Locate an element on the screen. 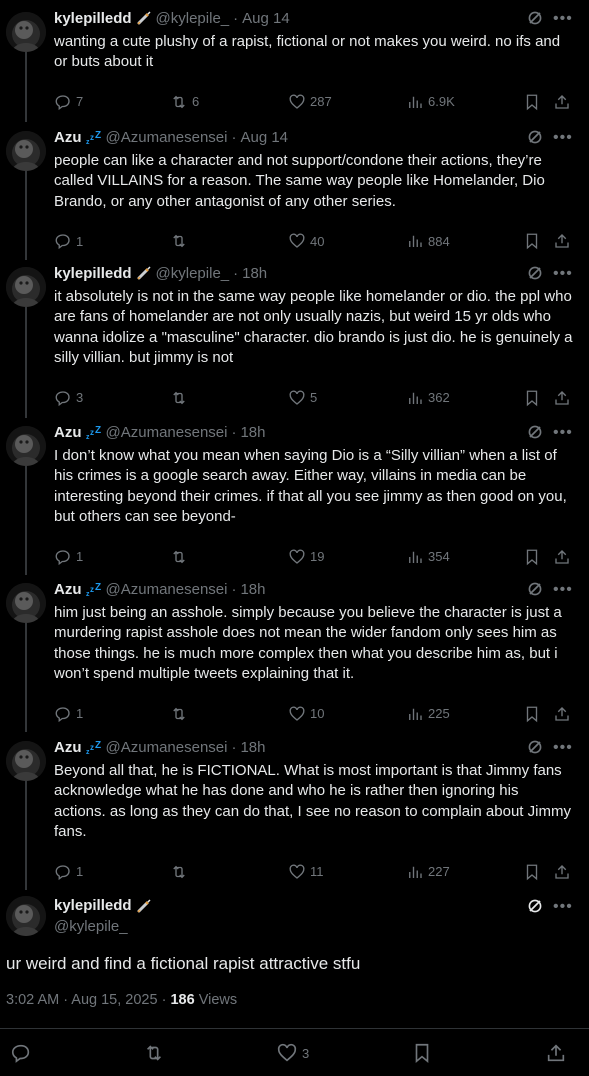 This screenshot has width=589, height=1076. reply-button: 7 is located at coordinates (68, 102).